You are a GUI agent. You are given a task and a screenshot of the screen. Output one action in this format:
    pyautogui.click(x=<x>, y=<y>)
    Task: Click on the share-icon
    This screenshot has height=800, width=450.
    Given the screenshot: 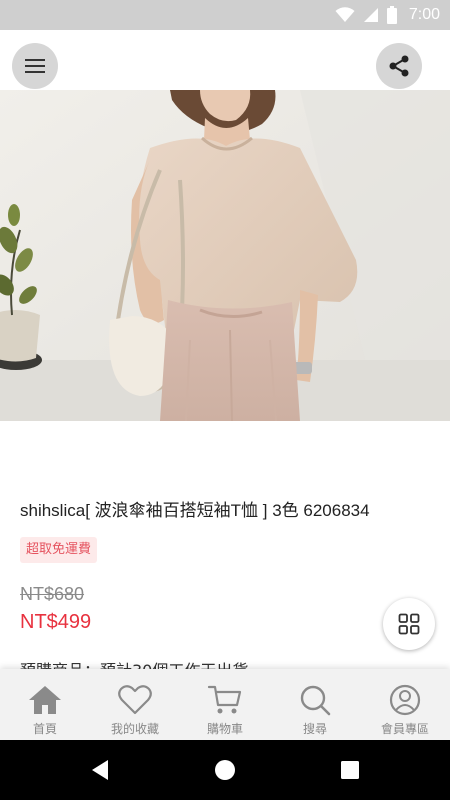 What is the action you would take?
    pyautogui.click(x=399, y=66)
    